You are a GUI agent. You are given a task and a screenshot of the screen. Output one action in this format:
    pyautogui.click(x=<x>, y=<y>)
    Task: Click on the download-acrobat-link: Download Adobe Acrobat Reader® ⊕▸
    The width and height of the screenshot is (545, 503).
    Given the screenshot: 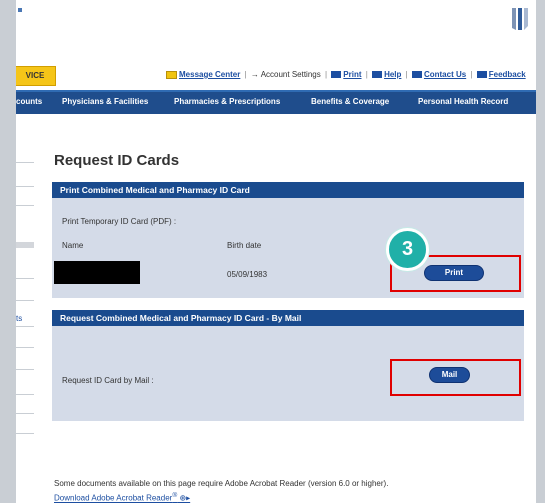 What is the action you would take?
    pyautogui.click(x=122, y=497)
    